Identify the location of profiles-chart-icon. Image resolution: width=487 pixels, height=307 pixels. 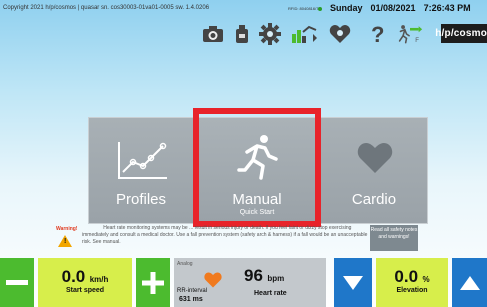
(142, 160).